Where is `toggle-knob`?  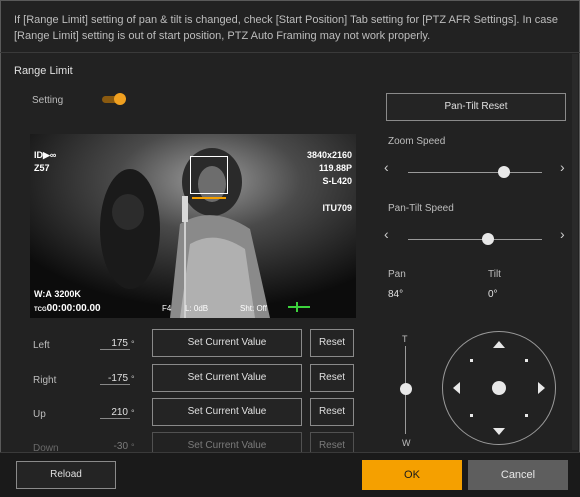 toggle-knob is located at coordinates (120, 99).